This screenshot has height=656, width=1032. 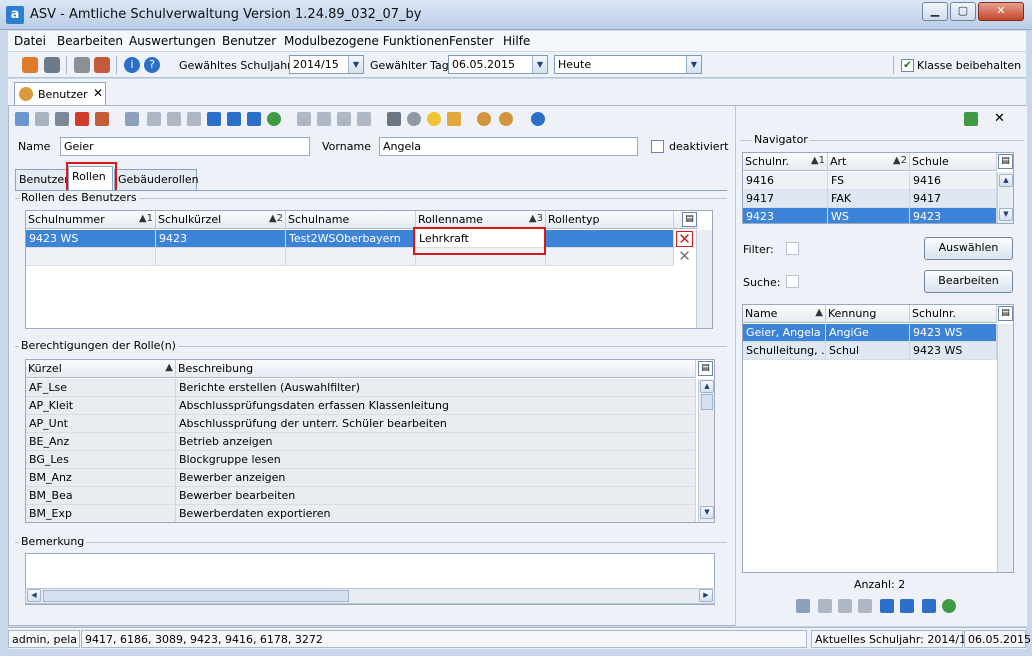 What do you see at coordinates (361, 460) in the screenshot?
I see `table-row: BG_Les Blockgruppe lesen` at bounding box center [361, 460].